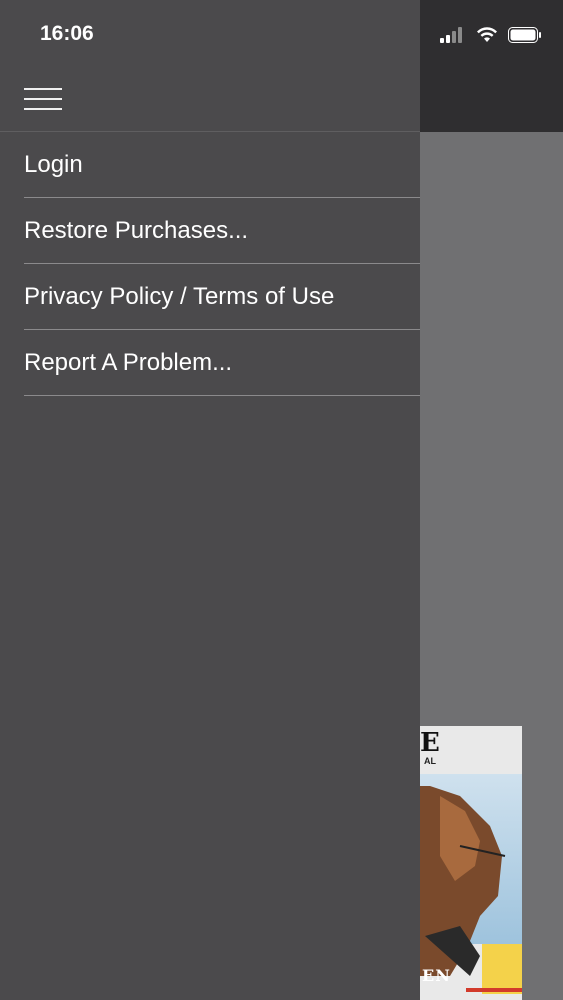 This screenshot has height=1000, width=563. What do you see at coordinates (451, 35) in the screenshot?
I see `cellular-signal-icon` at bounding box center [451, 35].